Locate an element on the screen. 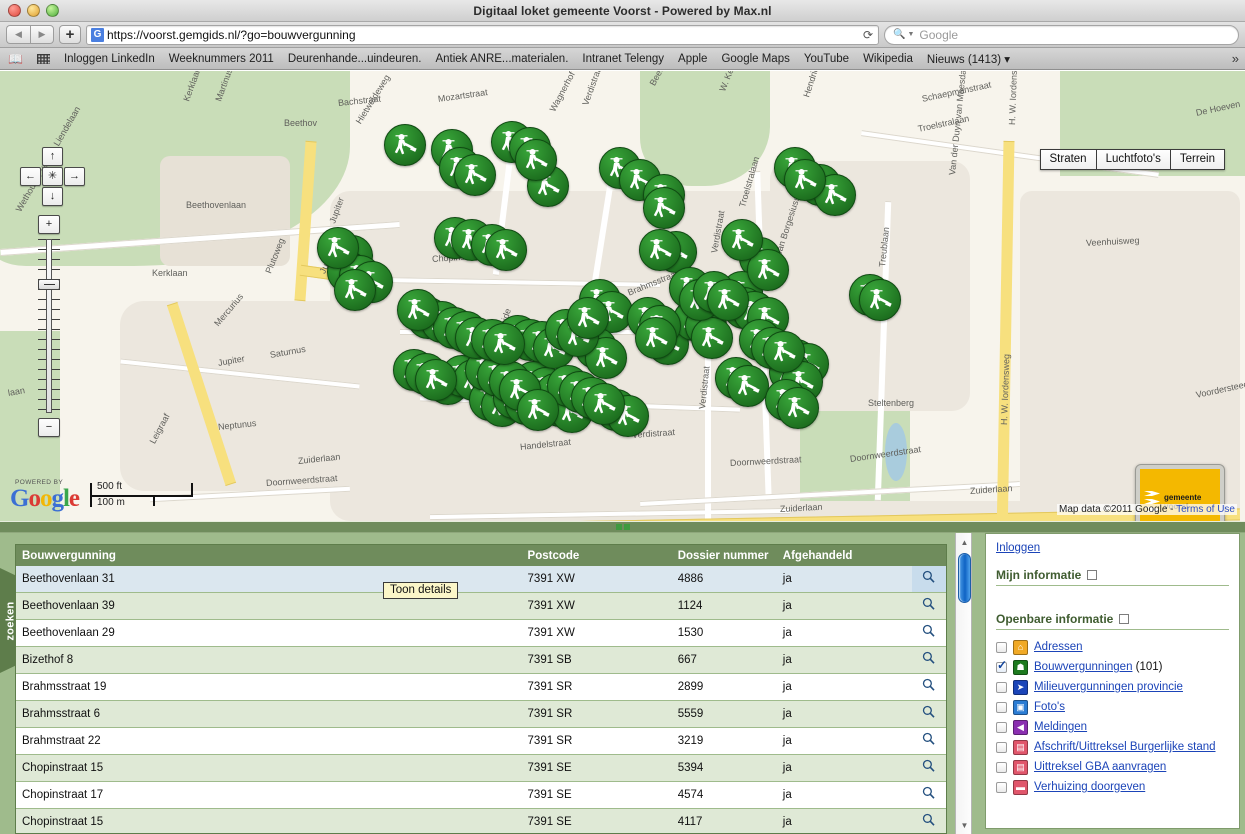 The height and width of the screenshot is (834, 1245). zoom-in-button: + is located at coordinates (49, 224).